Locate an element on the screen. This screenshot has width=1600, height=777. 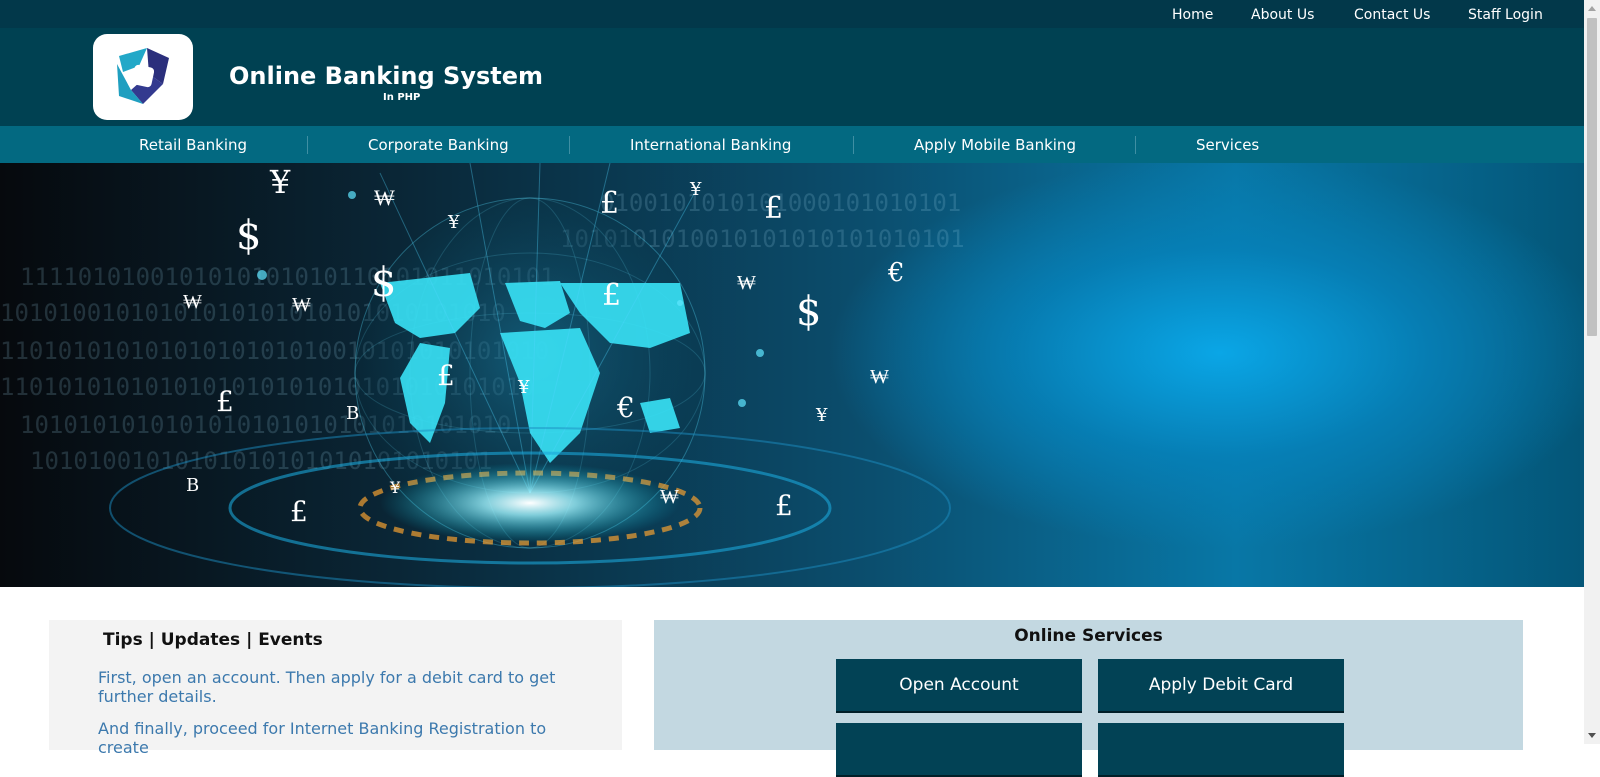
site-title: Online Banking System is located at coordinates (386, 76).